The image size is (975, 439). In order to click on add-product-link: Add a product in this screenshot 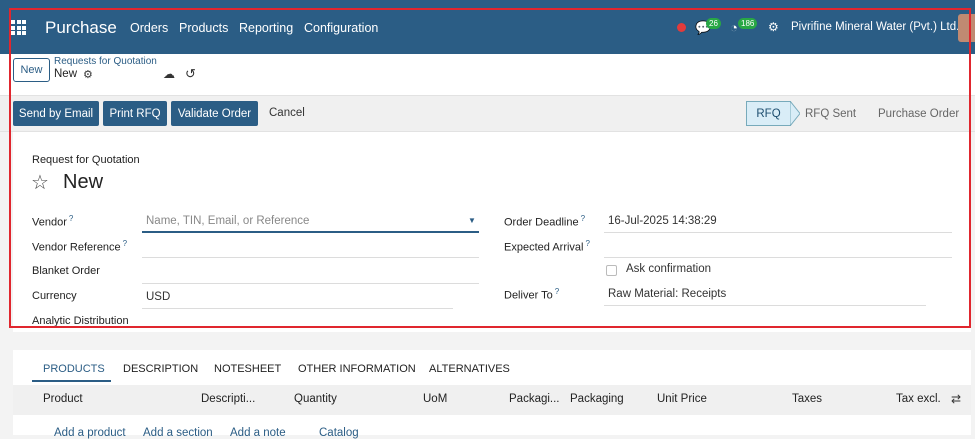, I will do `click(90, 433)`.